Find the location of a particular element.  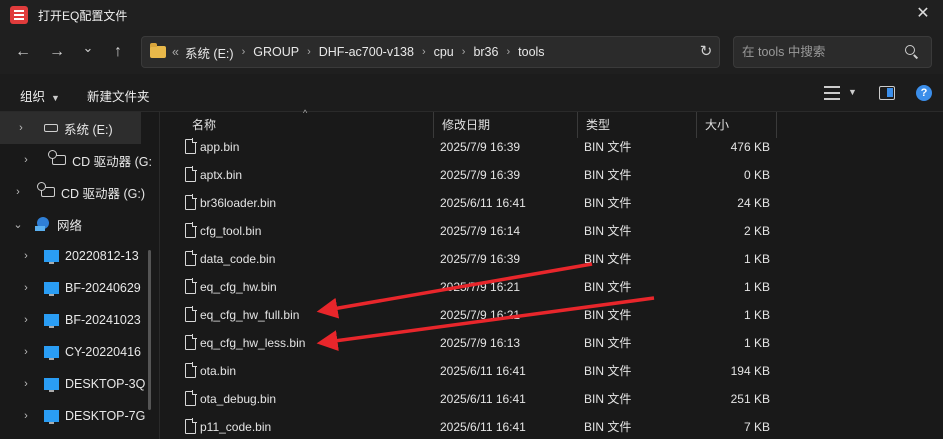

sidebar-item-network: ⌄ 网络 is located at coordinates (76, 224).